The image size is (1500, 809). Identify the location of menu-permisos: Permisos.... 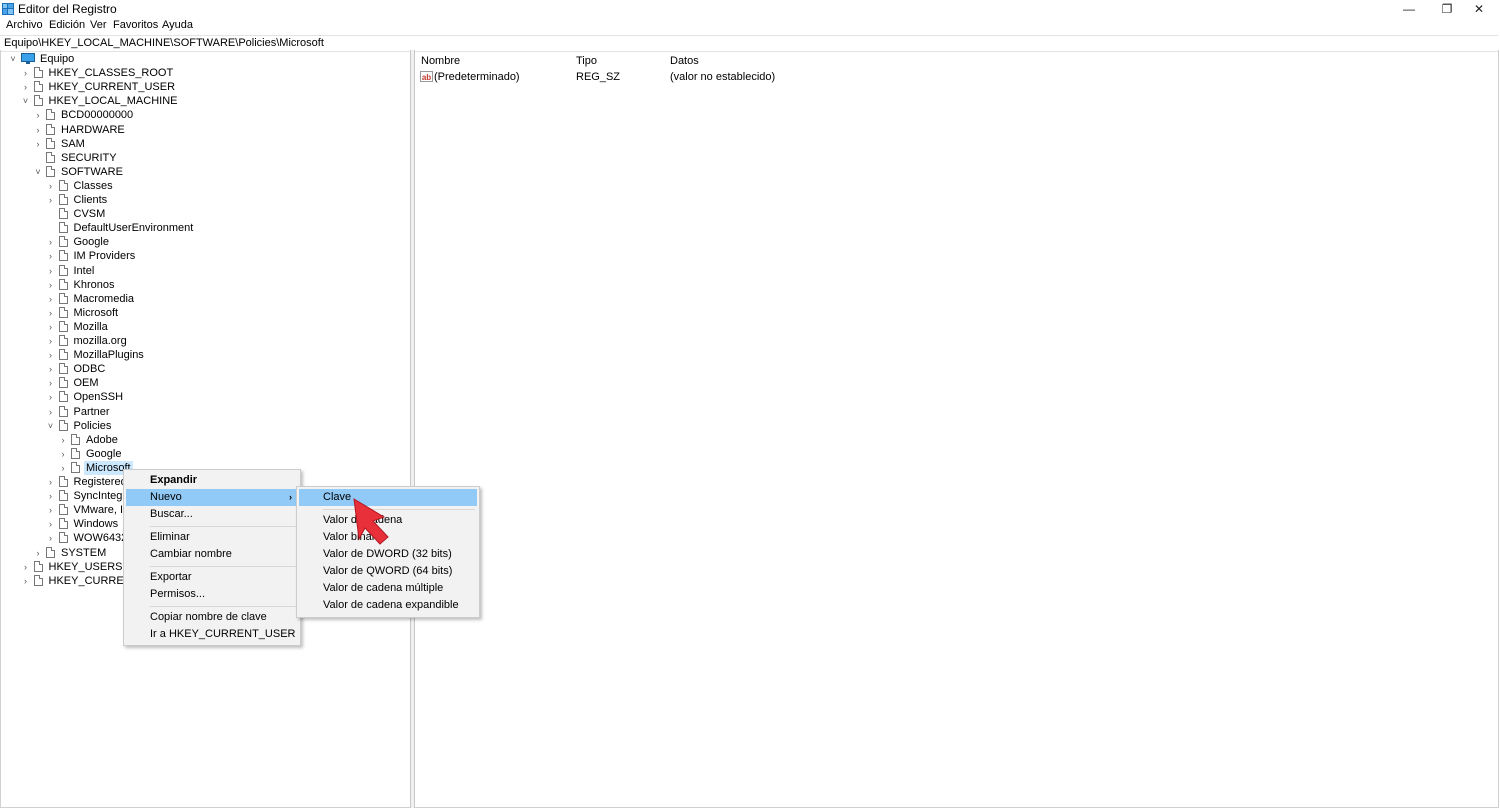
(212, 594).